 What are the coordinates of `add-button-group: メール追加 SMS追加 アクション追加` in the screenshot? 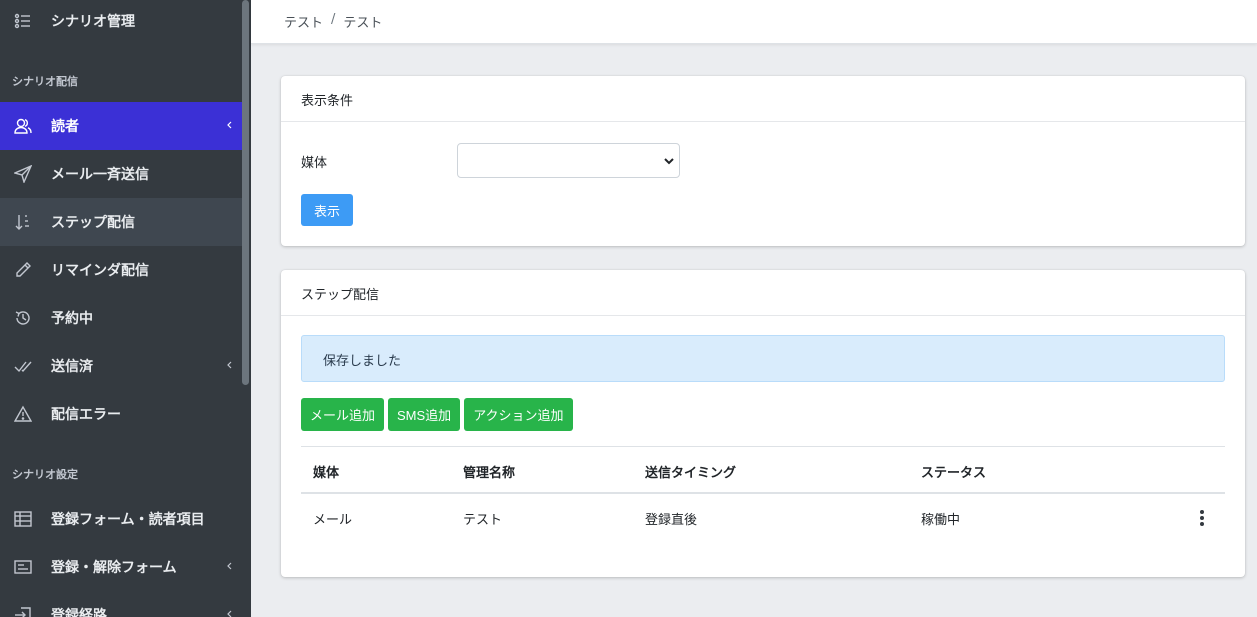 It's located at (437, 414).